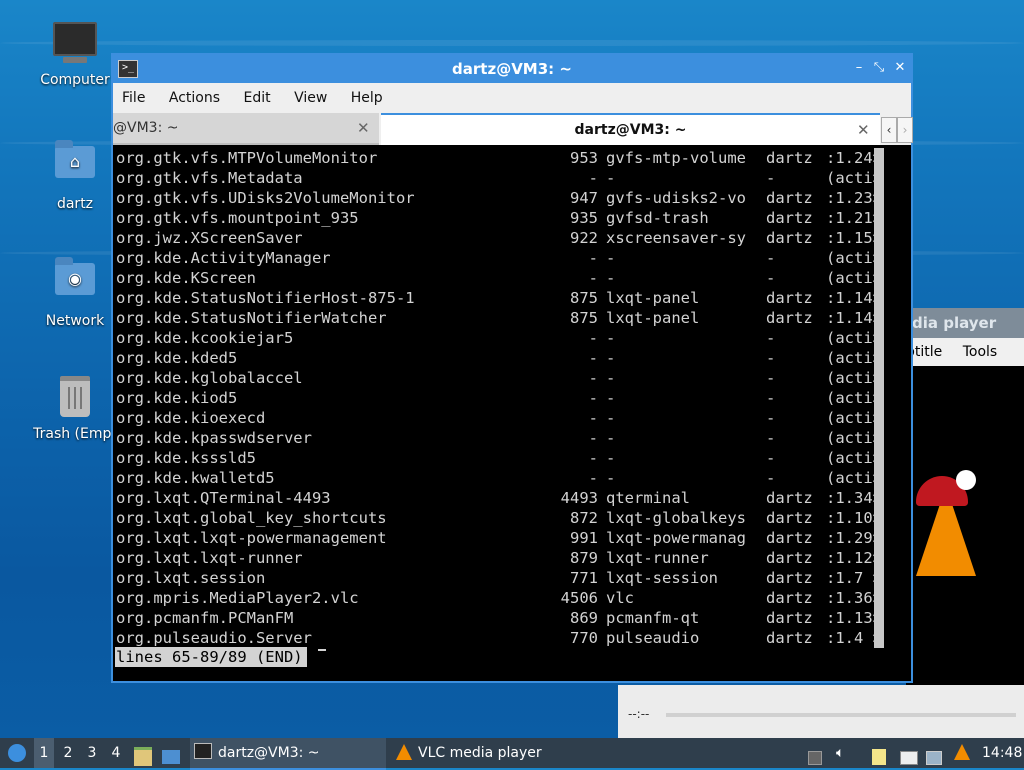 Image resolution: width=1024 pixels, height=770 pixels. What do you see at coordinates (676, 158) in the screenshot?
I see `cell-process: gvfs-mtp-volume` at bounding box center [676, 158].